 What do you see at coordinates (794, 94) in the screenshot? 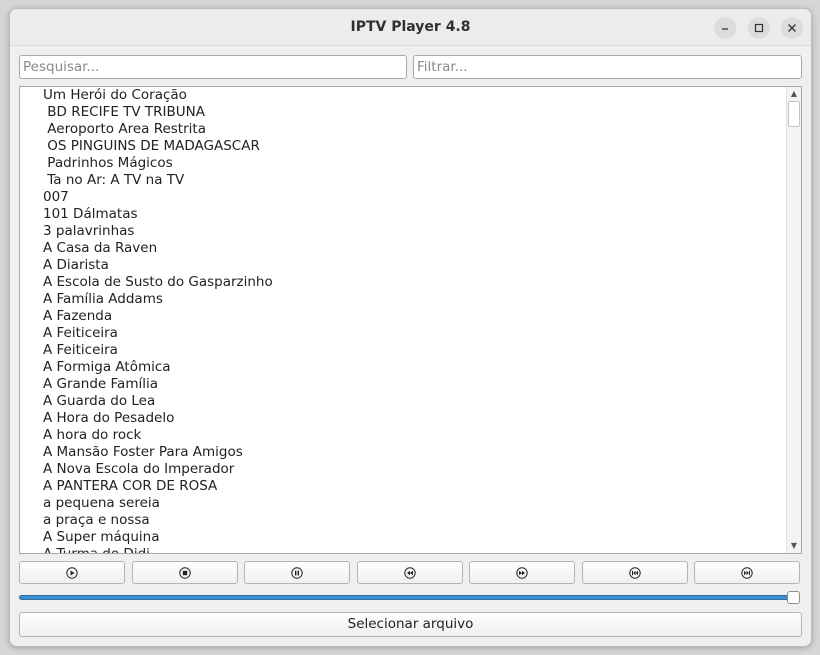
I see `scroll-up-icon: ▲` at bounding box center [794, 94].